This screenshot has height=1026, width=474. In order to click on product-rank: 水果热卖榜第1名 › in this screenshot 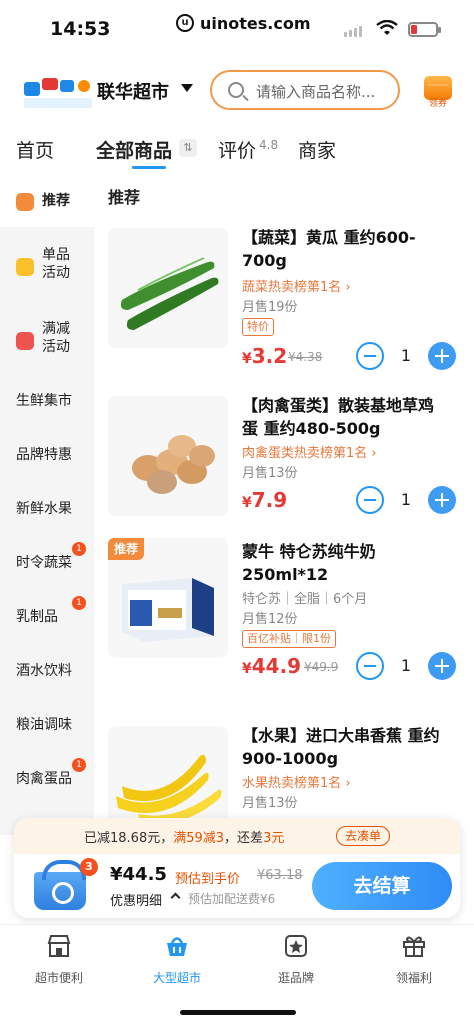, I will do `click(296, 781)`.